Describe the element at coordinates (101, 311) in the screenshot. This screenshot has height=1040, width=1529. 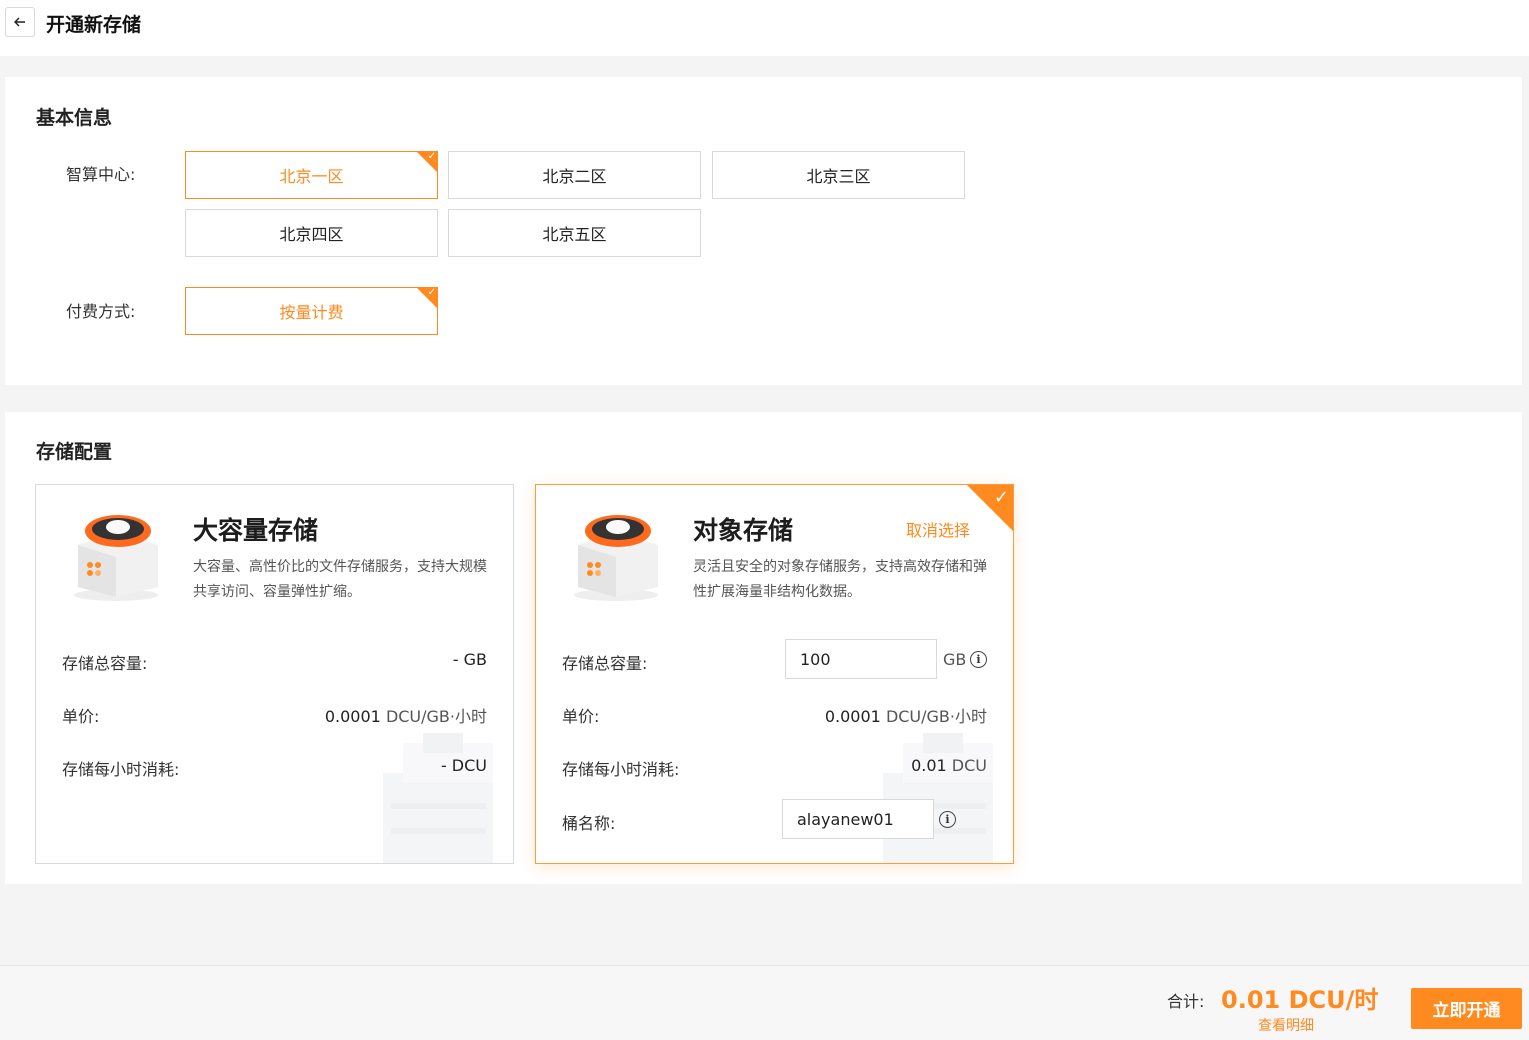
I see `billing-label: 付费方式:` at that location.